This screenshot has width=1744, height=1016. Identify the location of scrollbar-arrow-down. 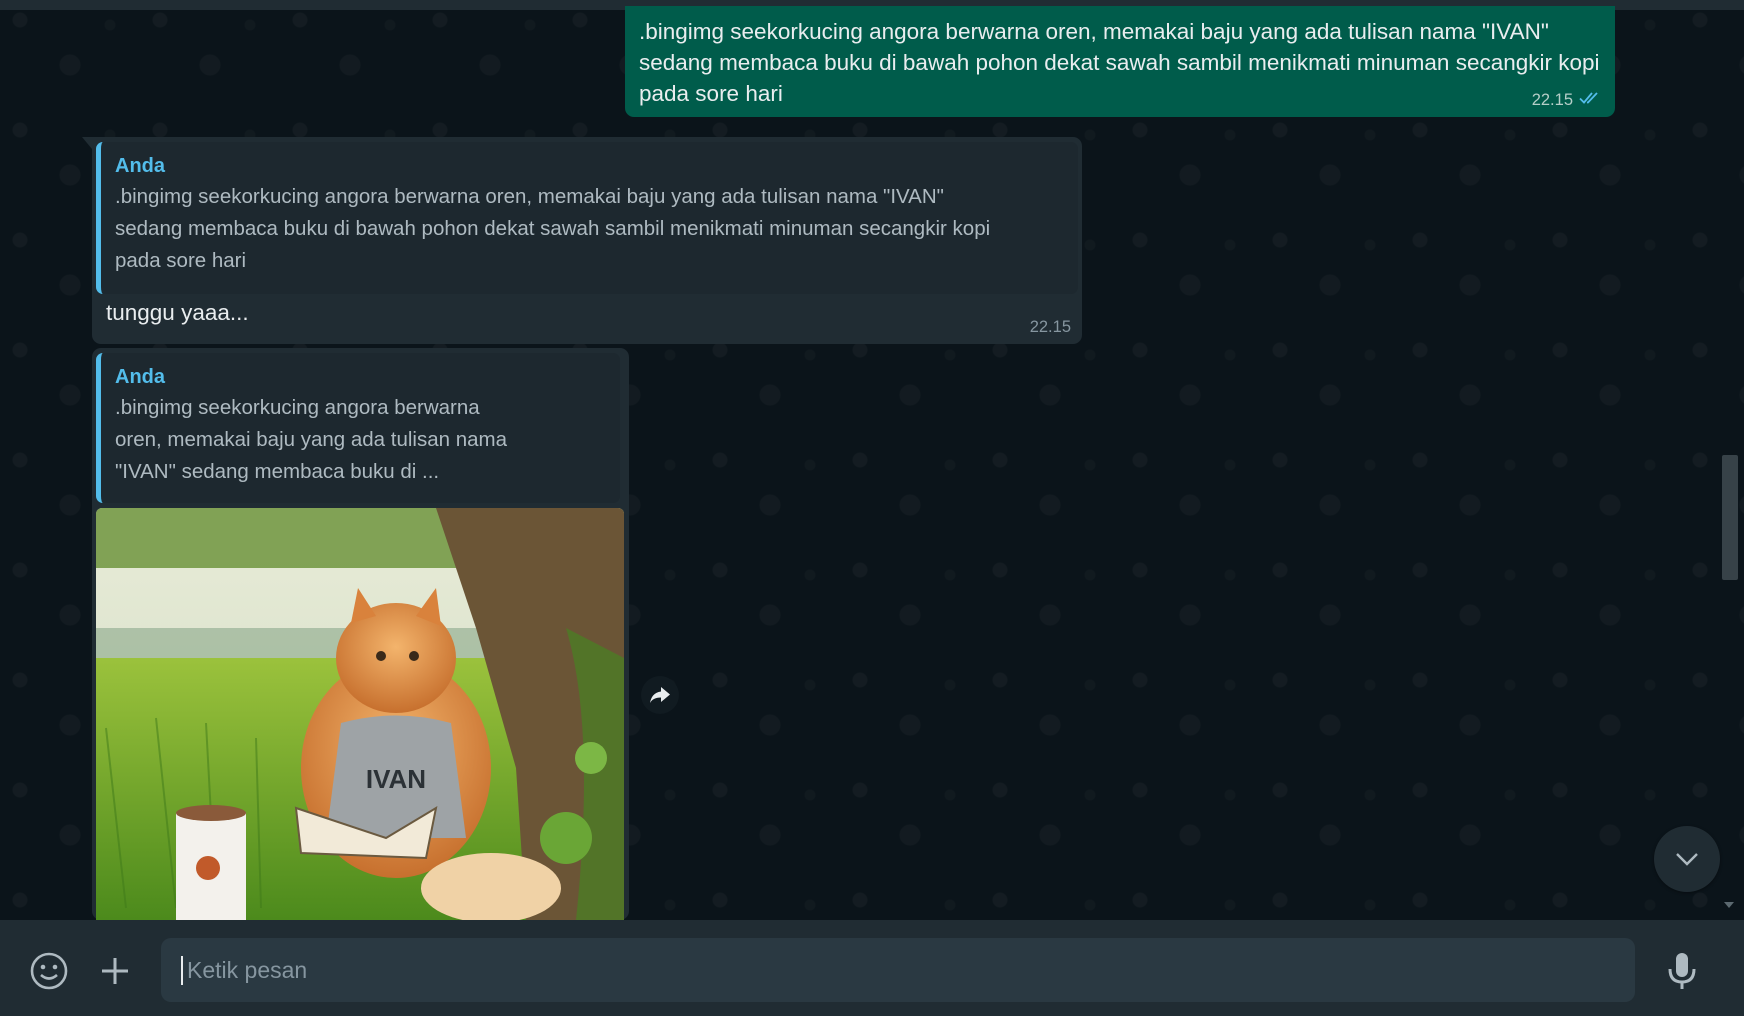
(1729, 905).